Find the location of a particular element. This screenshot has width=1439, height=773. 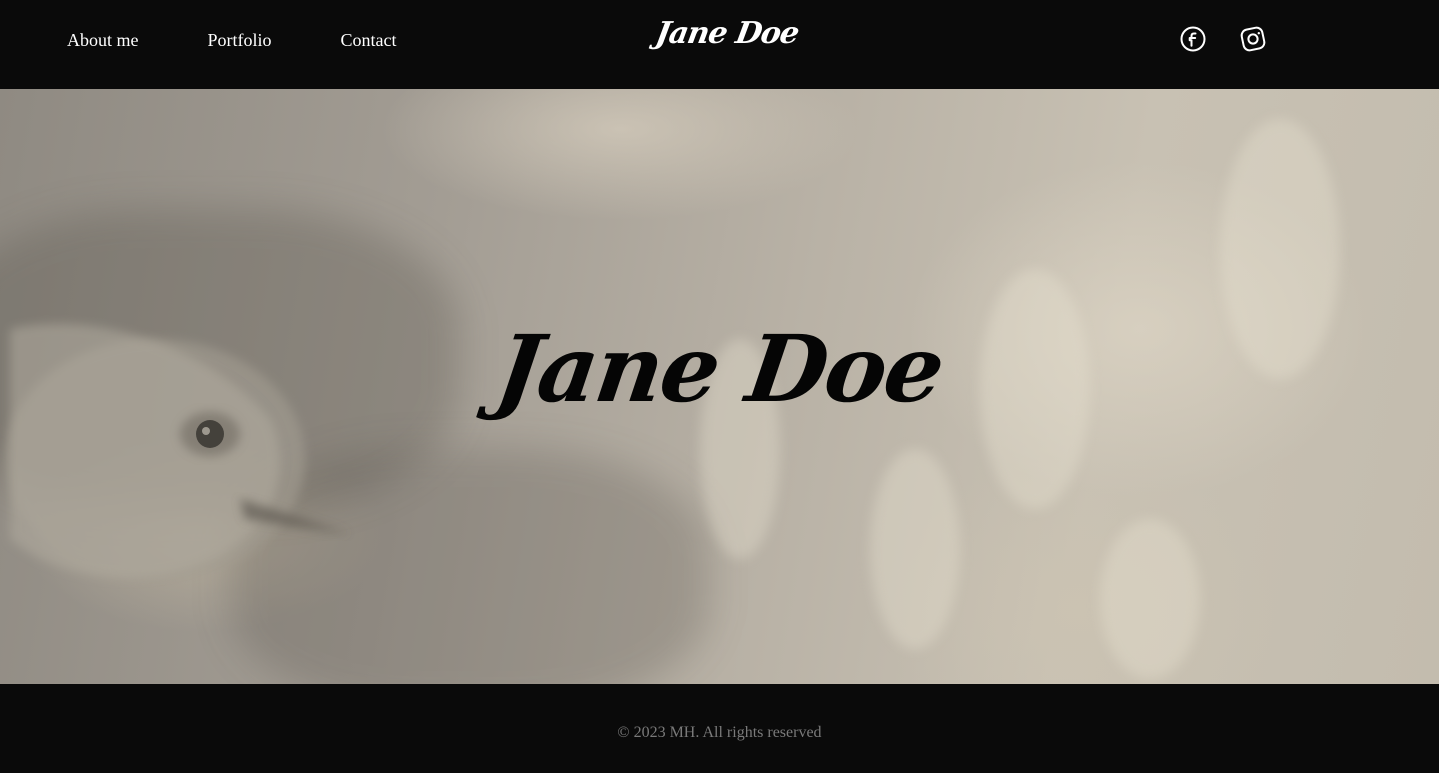

main-nav: About me Portfolio Contact is located at coordinates (232, 40).